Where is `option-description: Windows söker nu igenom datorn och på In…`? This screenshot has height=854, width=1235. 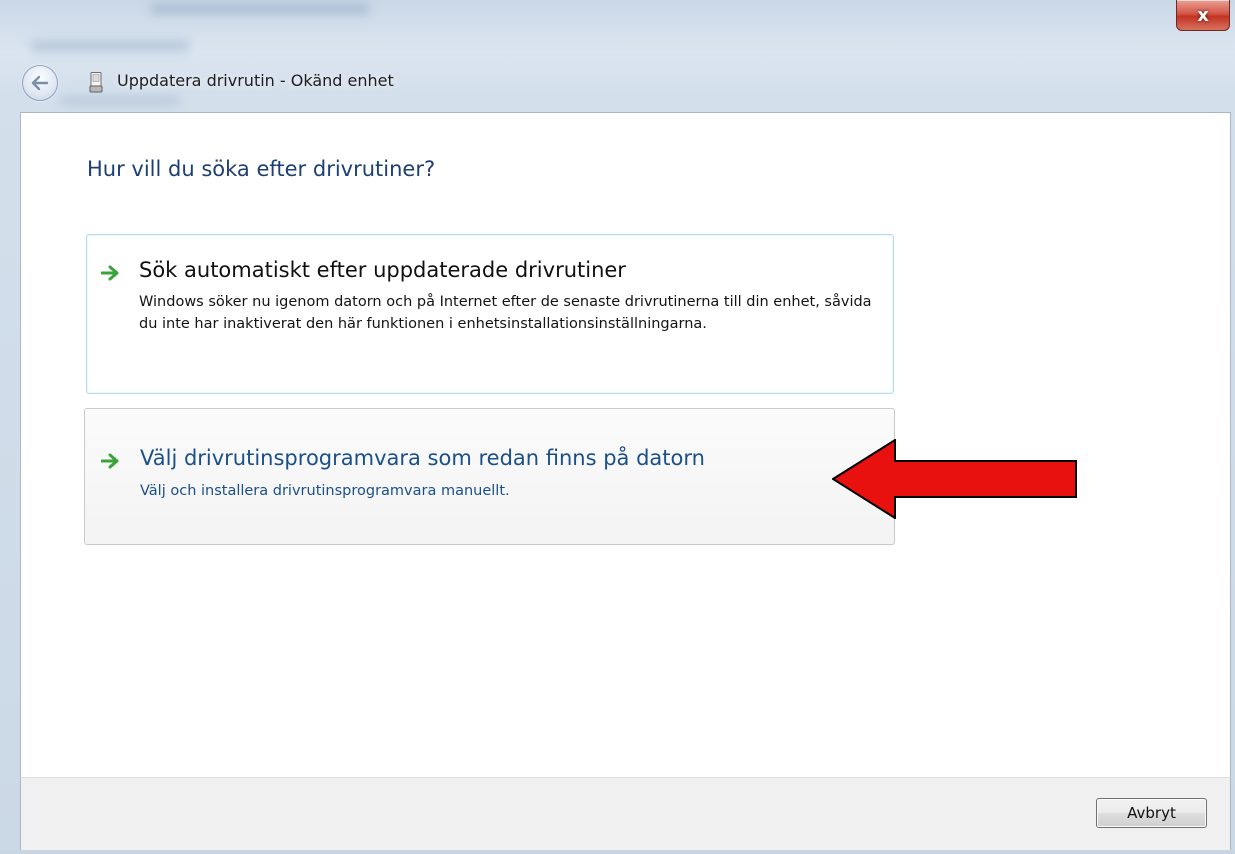 option-description: Windows söker nu igenom datorn och på In… is located at coordinates (505, 313).